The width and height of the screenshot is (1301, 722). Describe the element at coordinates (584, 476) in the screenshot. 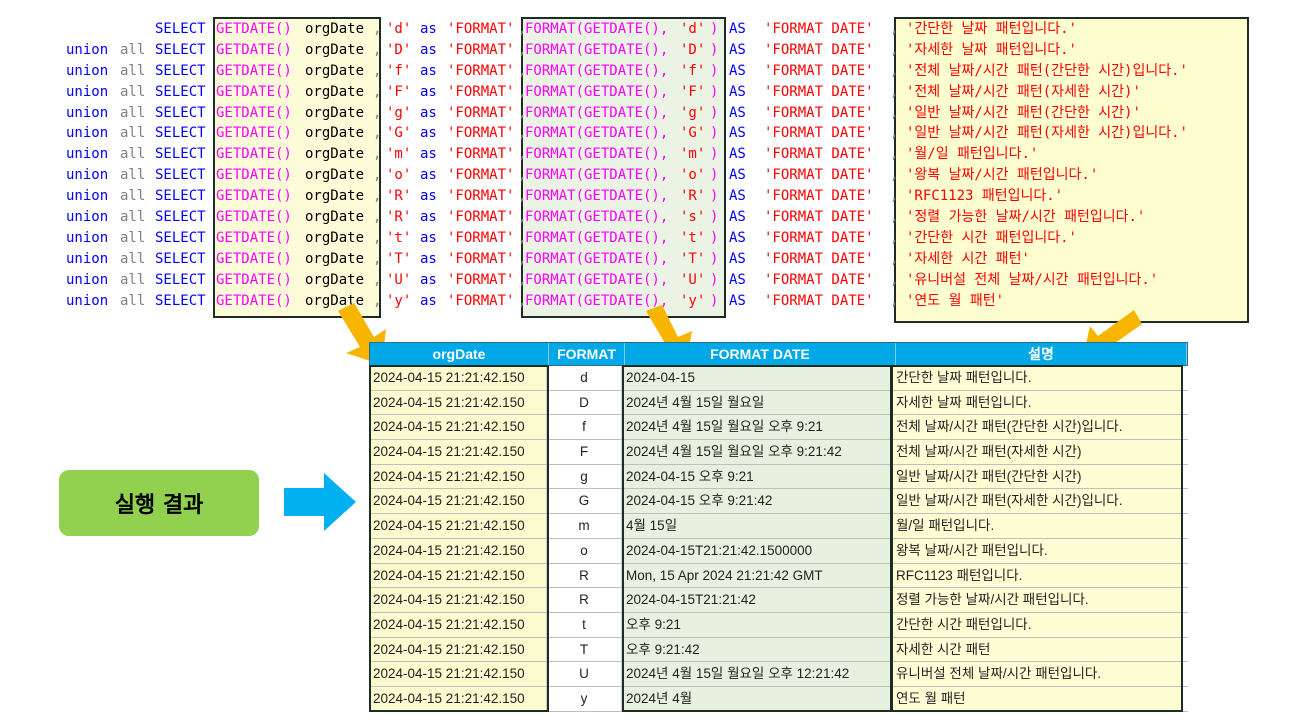

I see `format-cell: g` at that location.